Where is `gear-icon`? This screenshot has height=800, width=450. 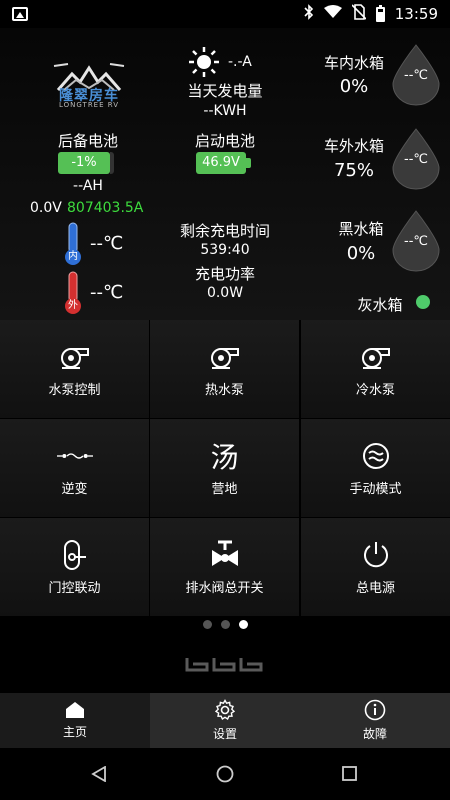
gear-icon is located at coordinates (225, 710).